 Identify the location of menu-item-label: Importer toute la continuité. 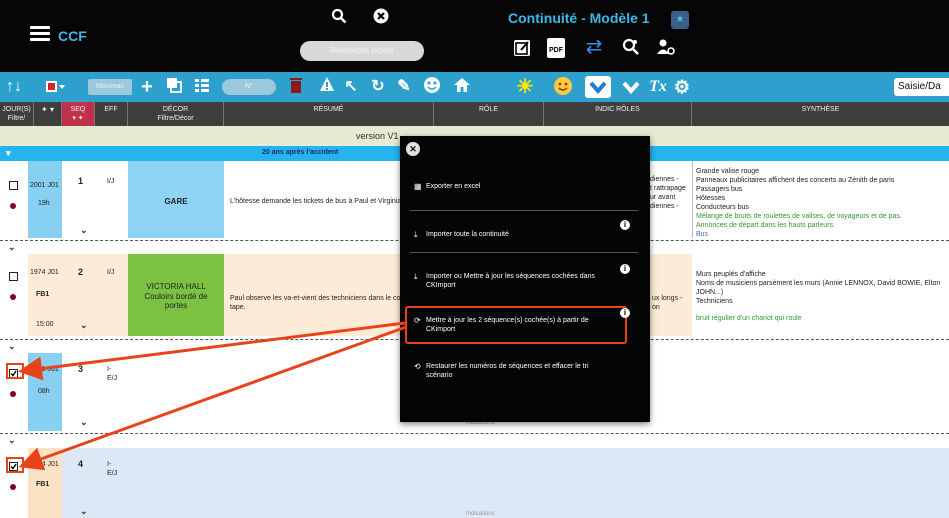
(467, 234).